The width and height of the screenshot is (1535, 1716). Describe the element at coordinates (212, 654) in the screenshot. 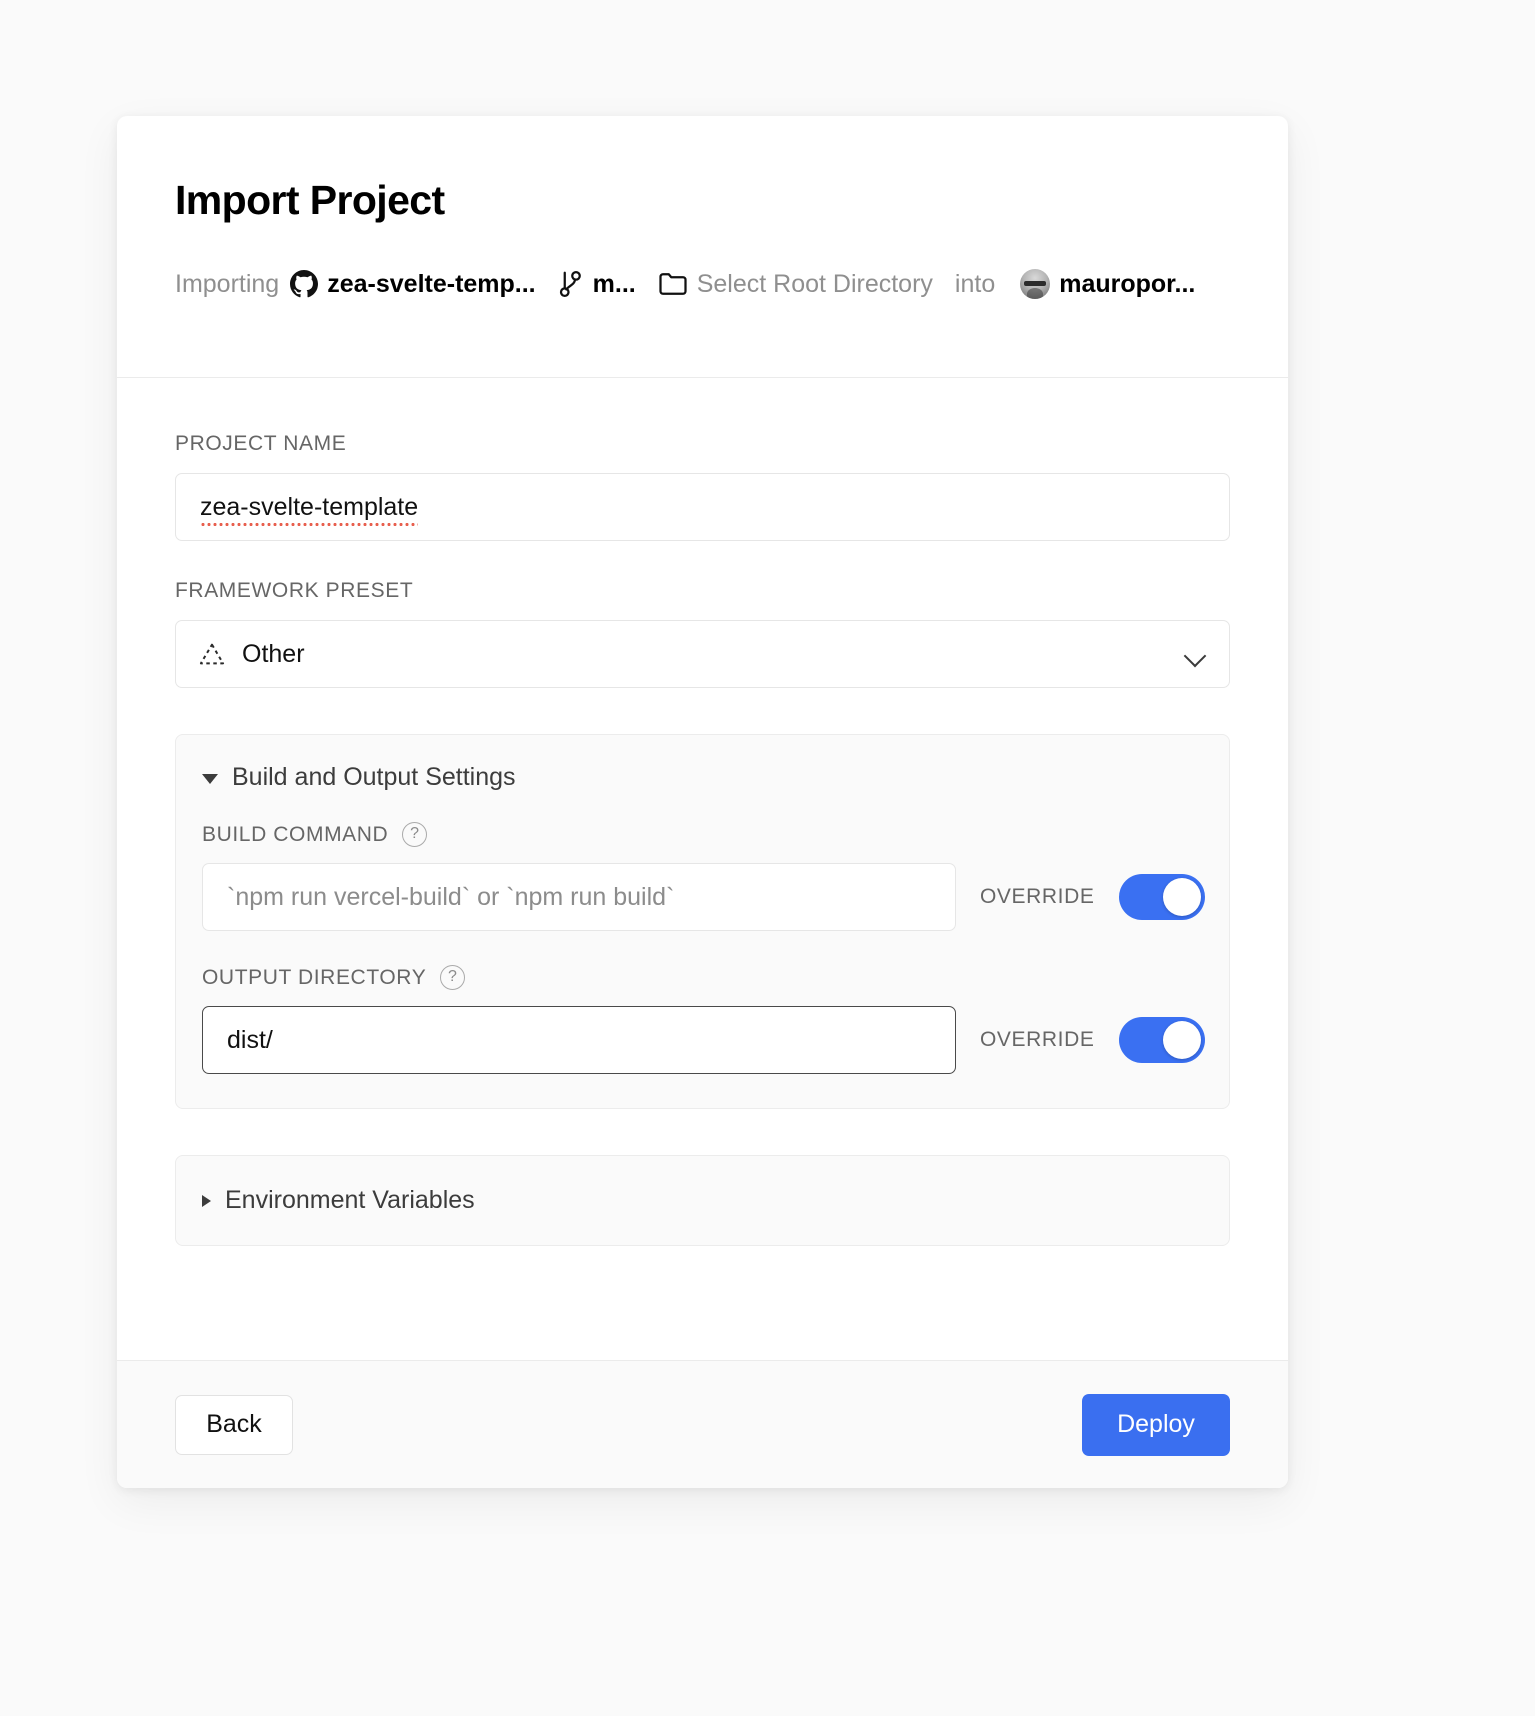

I see `dashed-triangle-icon` at that location.